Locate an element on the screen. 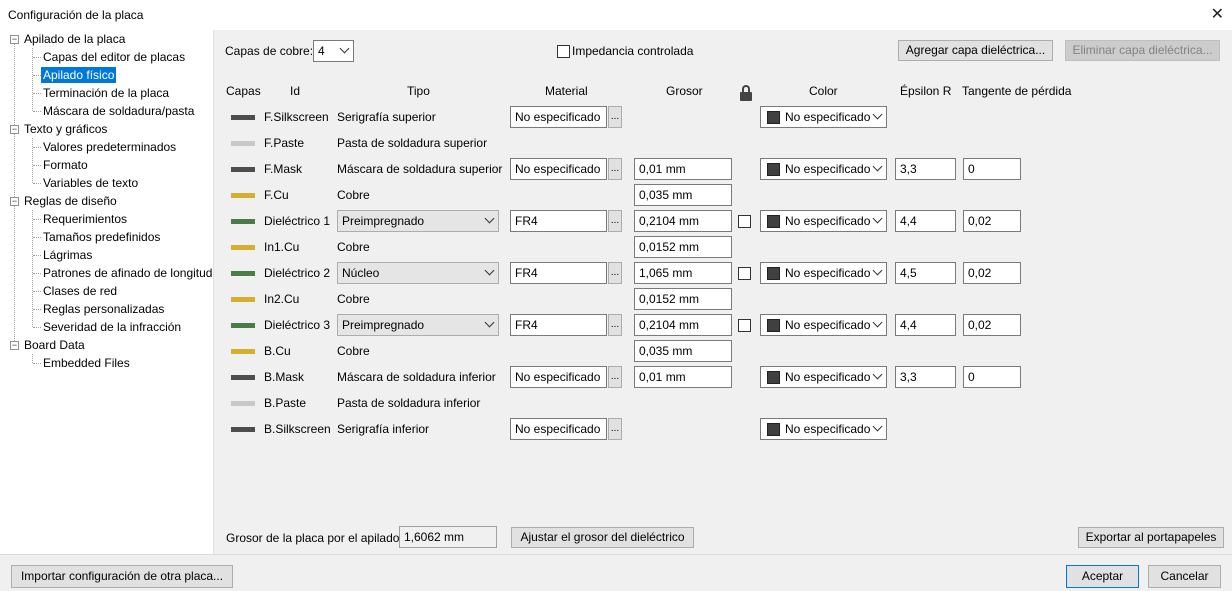 The image size is (1232, 591). cancel-button: Cancelar is located at coordinates (1184, 576).